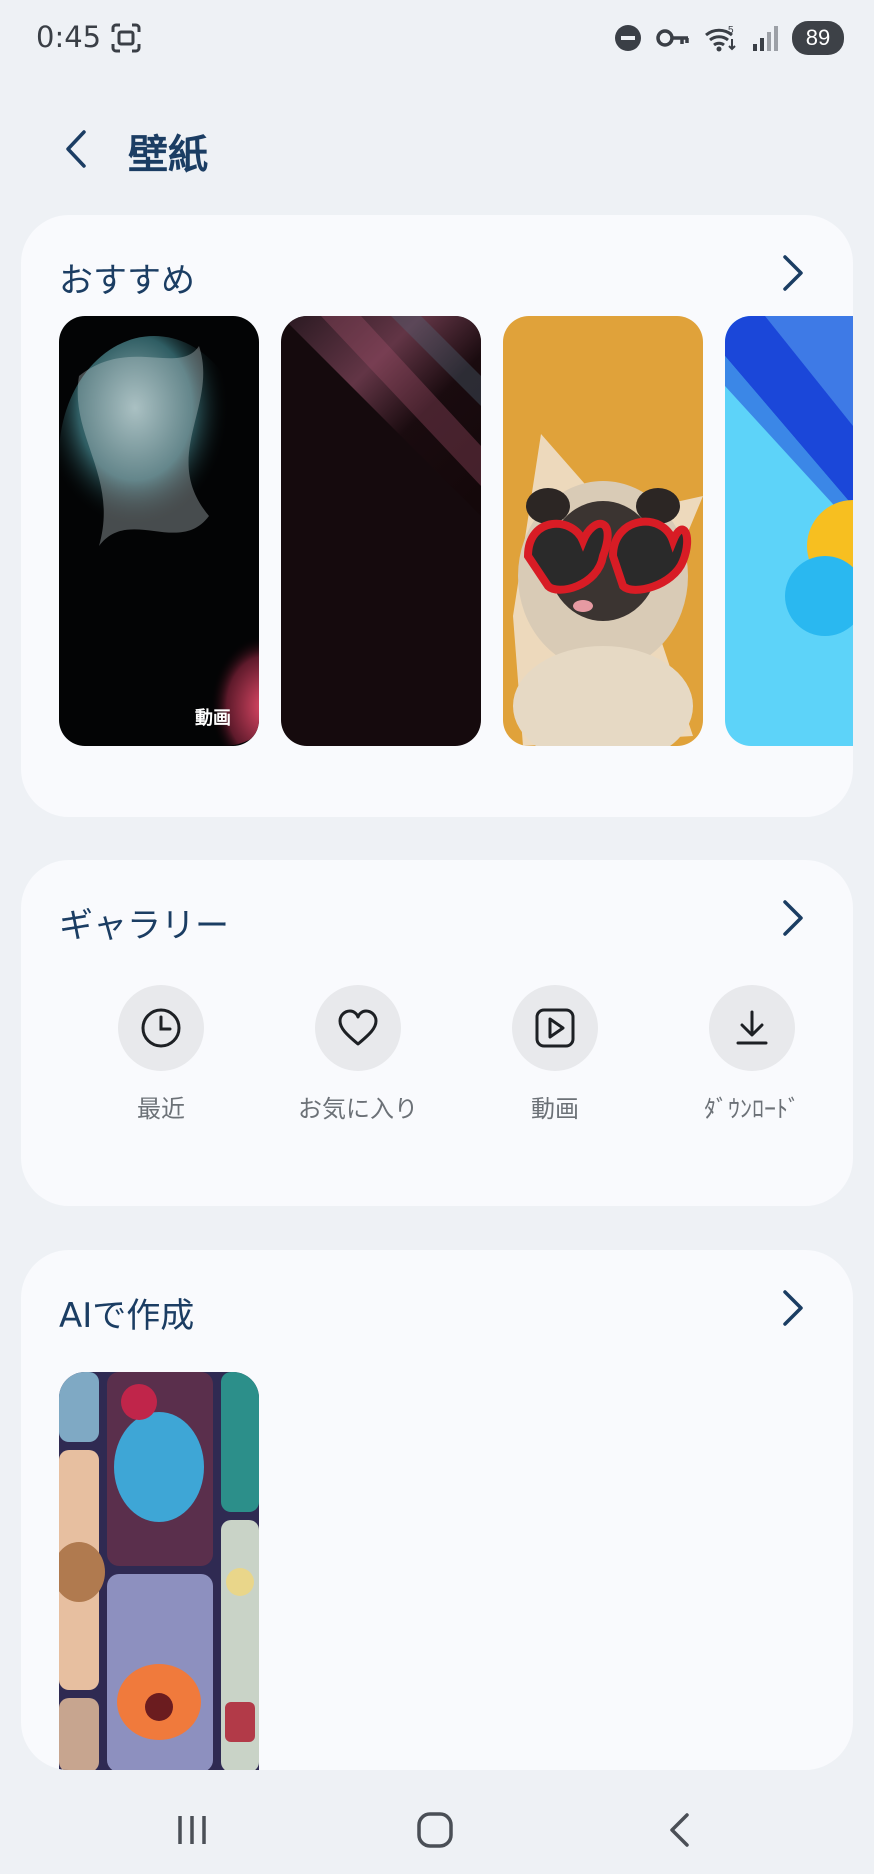 Image resolution: width=874 pixels, height=1874 pixels. Describe the element at coordinates (127, 277) in the screenshot. I see `recommended-title: おすすめ` at that location.